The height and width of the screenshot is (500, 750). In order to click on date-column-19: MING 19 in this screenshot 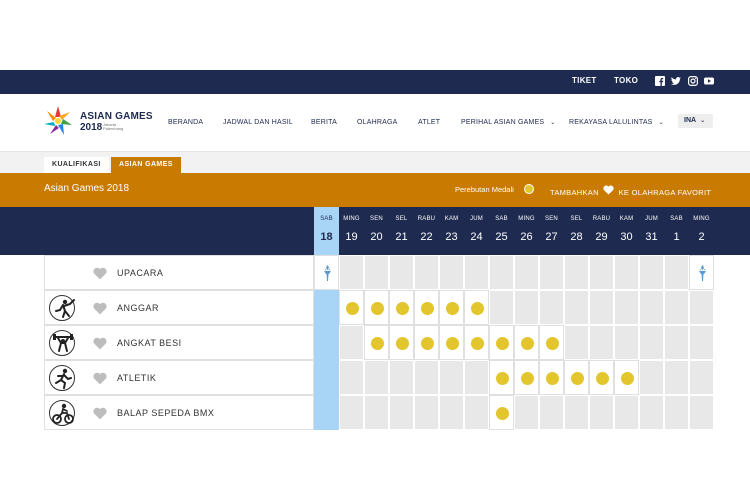, I will do `click(351, 231)`.